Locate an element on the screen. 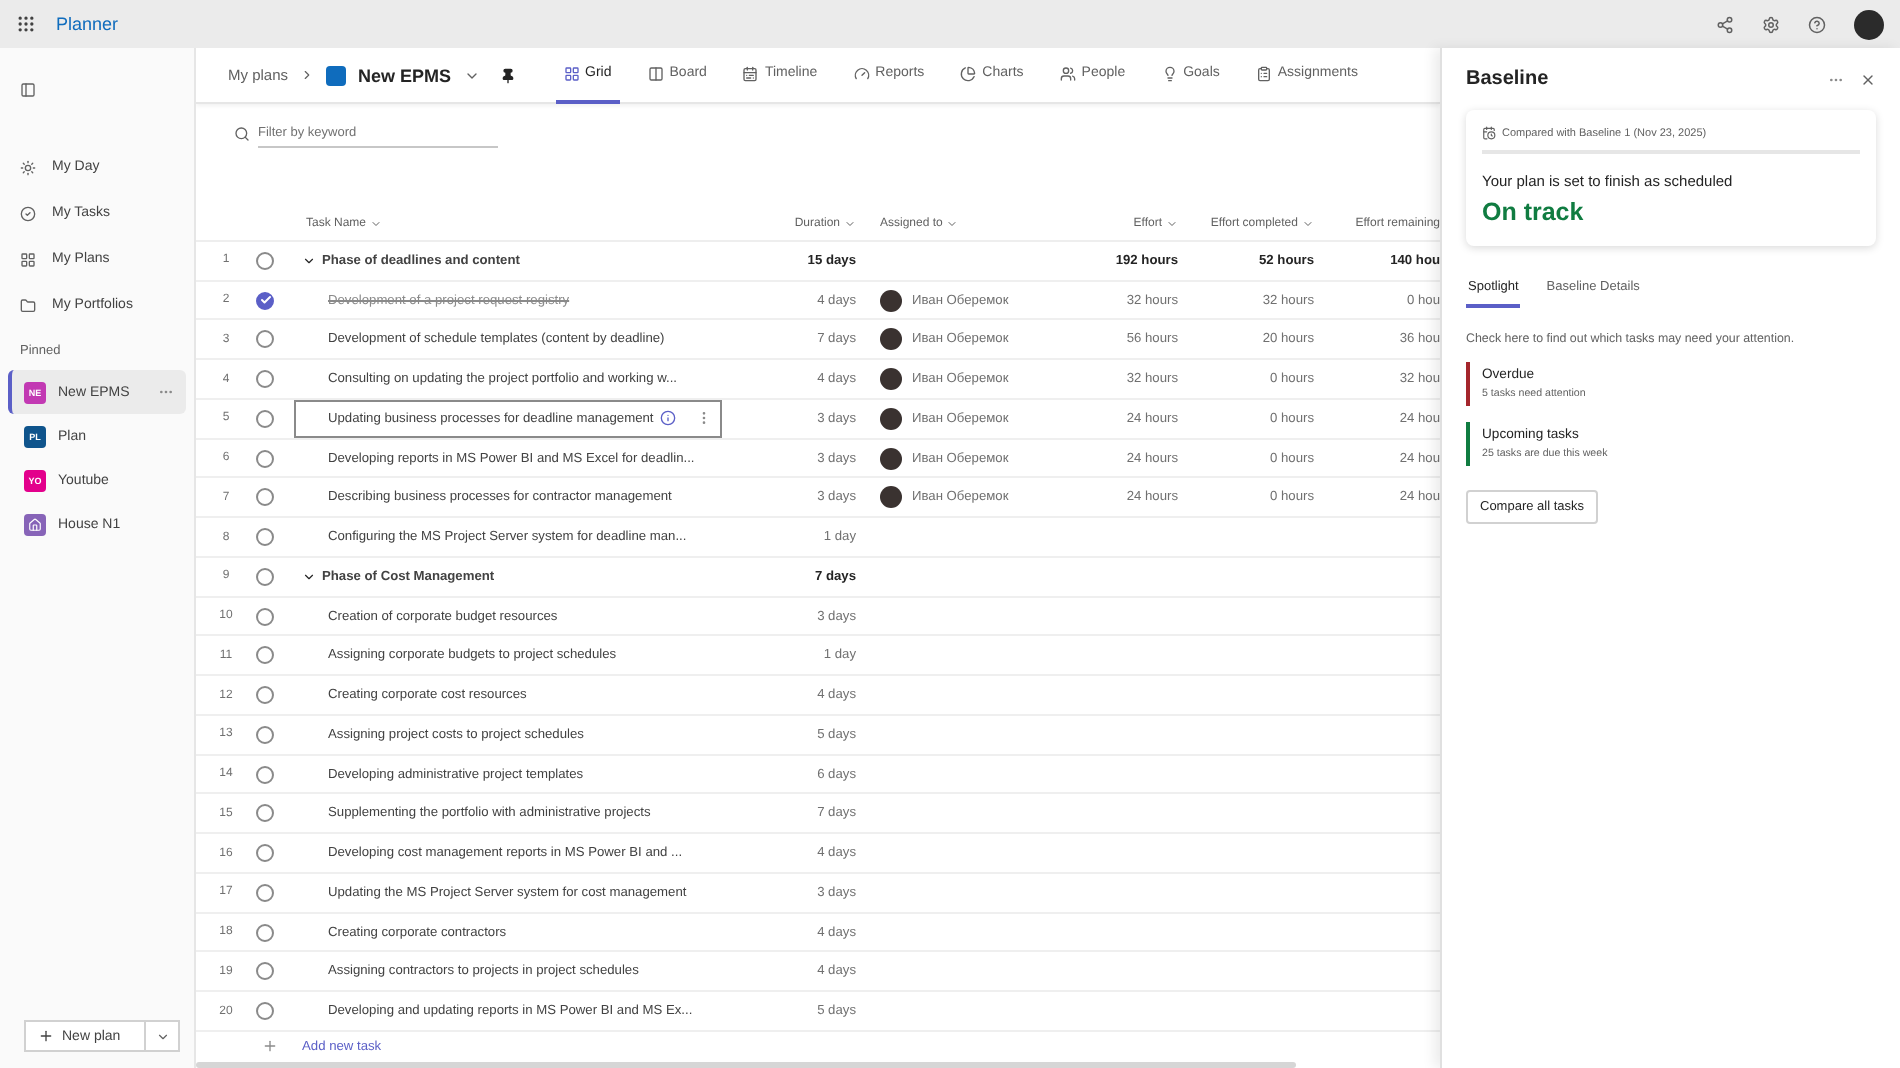  status-text: On track is located at coordinates (1534, 212).